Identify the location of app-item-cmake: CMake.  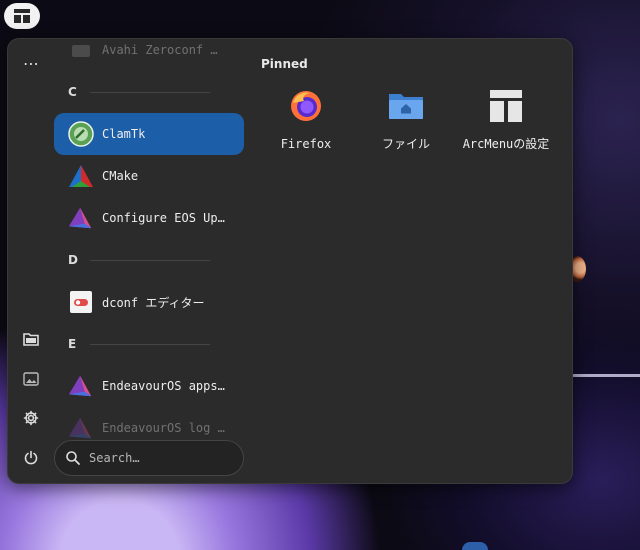
(149, 176).